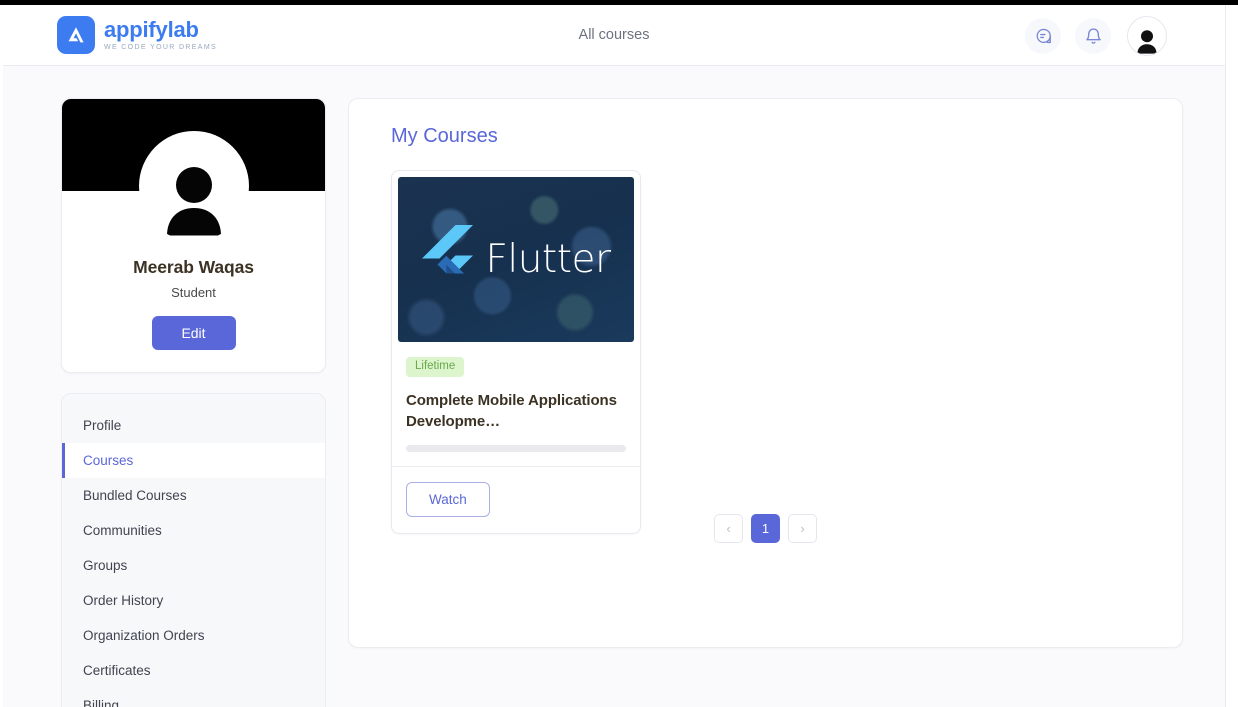 This screenshot has width=1238, height=707. I want to click on pagination-next-button: ›, so click(802, 528).